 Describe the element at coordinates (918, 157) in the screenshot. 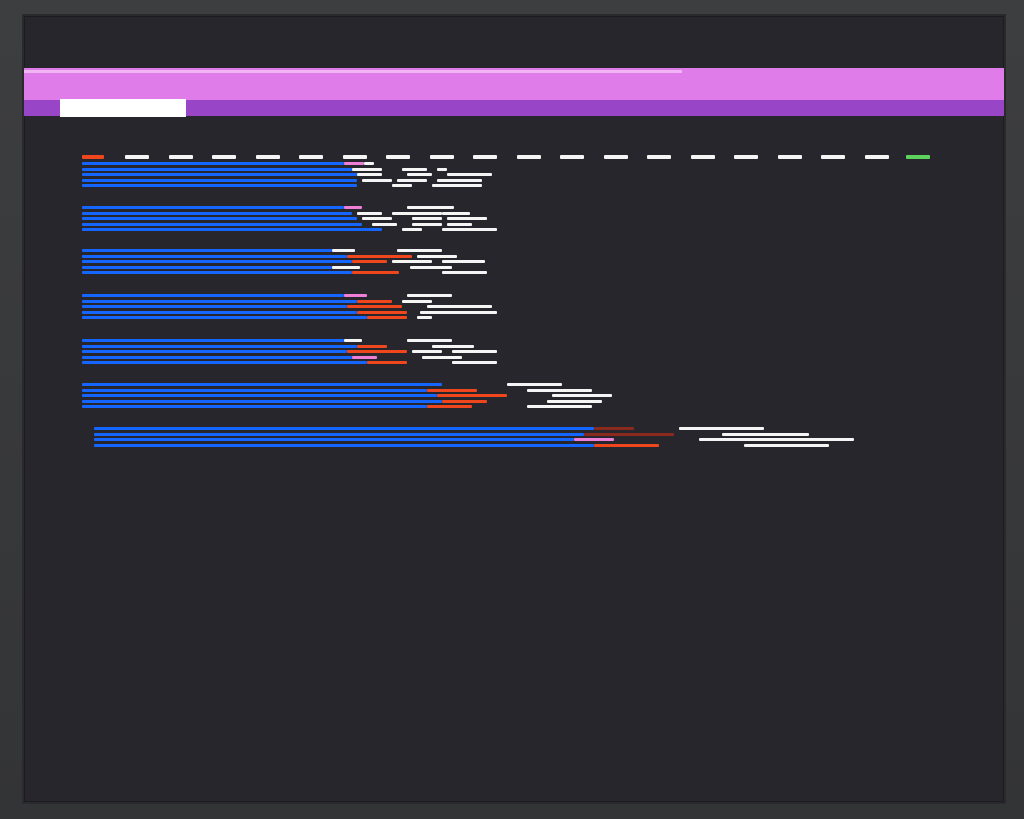

I see `timeline-end-marker` at that location.